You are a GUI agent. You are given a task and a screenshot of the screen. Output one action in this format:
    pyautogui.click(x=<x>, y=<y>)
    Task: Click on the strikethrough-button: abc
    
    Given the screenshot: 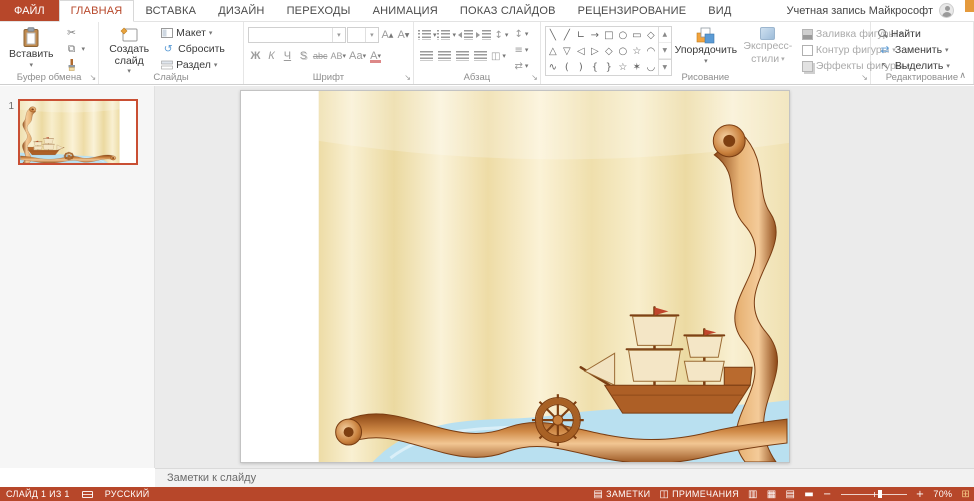 What is the action you would take?
    pyautogui.click(x=320, y=56)
    